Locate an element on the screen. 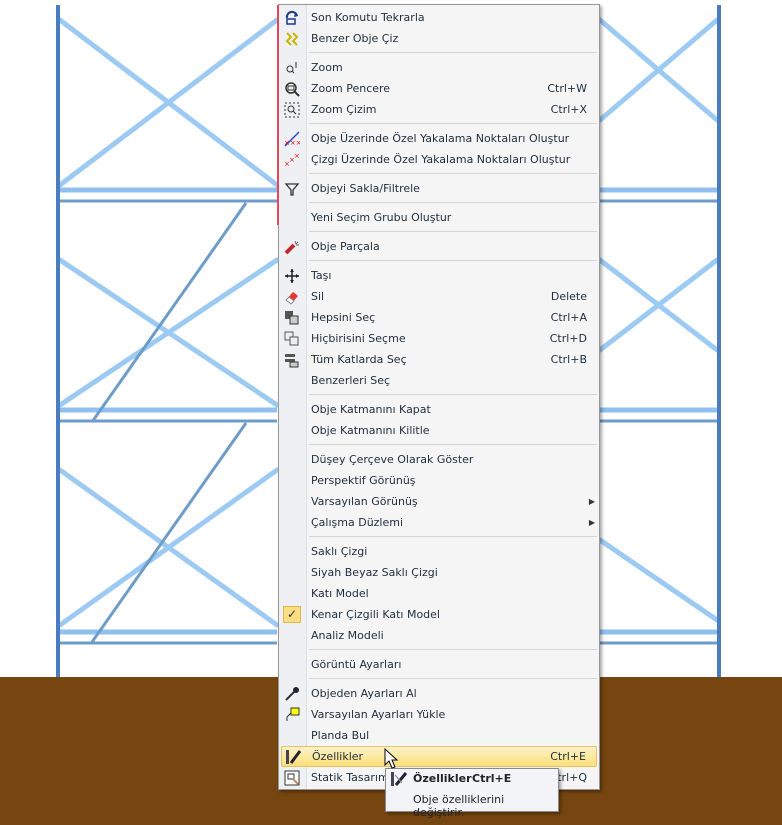  menu-item-obje-katmanini-kilitle: Obje Katmanını Kilitle is located at coordinates (439, 430).